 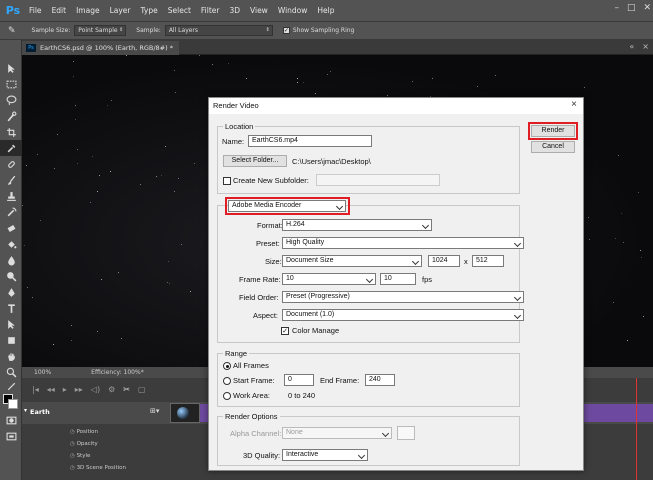 I want to click on height-field: 512, so click(x=488, y=261).